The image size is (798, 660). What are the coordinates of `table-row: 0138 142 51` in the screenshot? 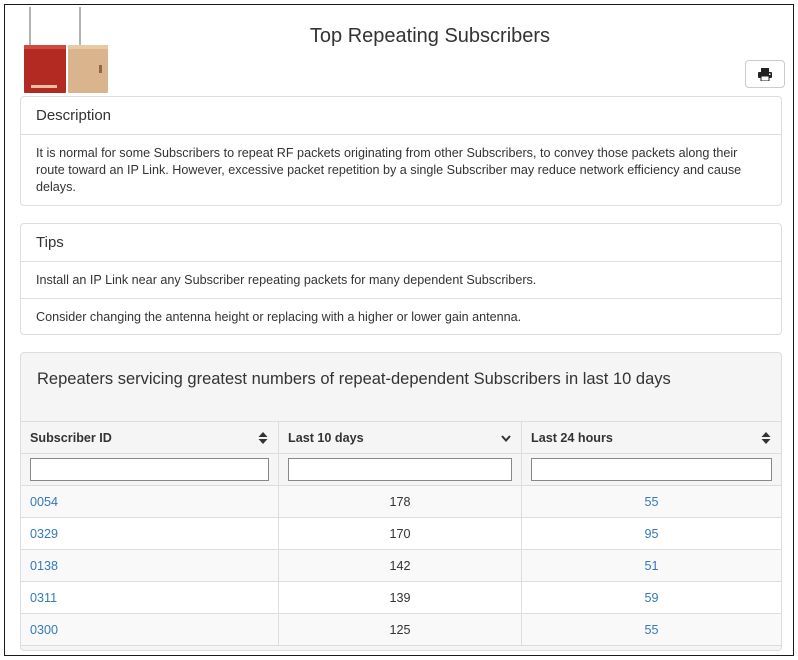 It's located at (401, 566).